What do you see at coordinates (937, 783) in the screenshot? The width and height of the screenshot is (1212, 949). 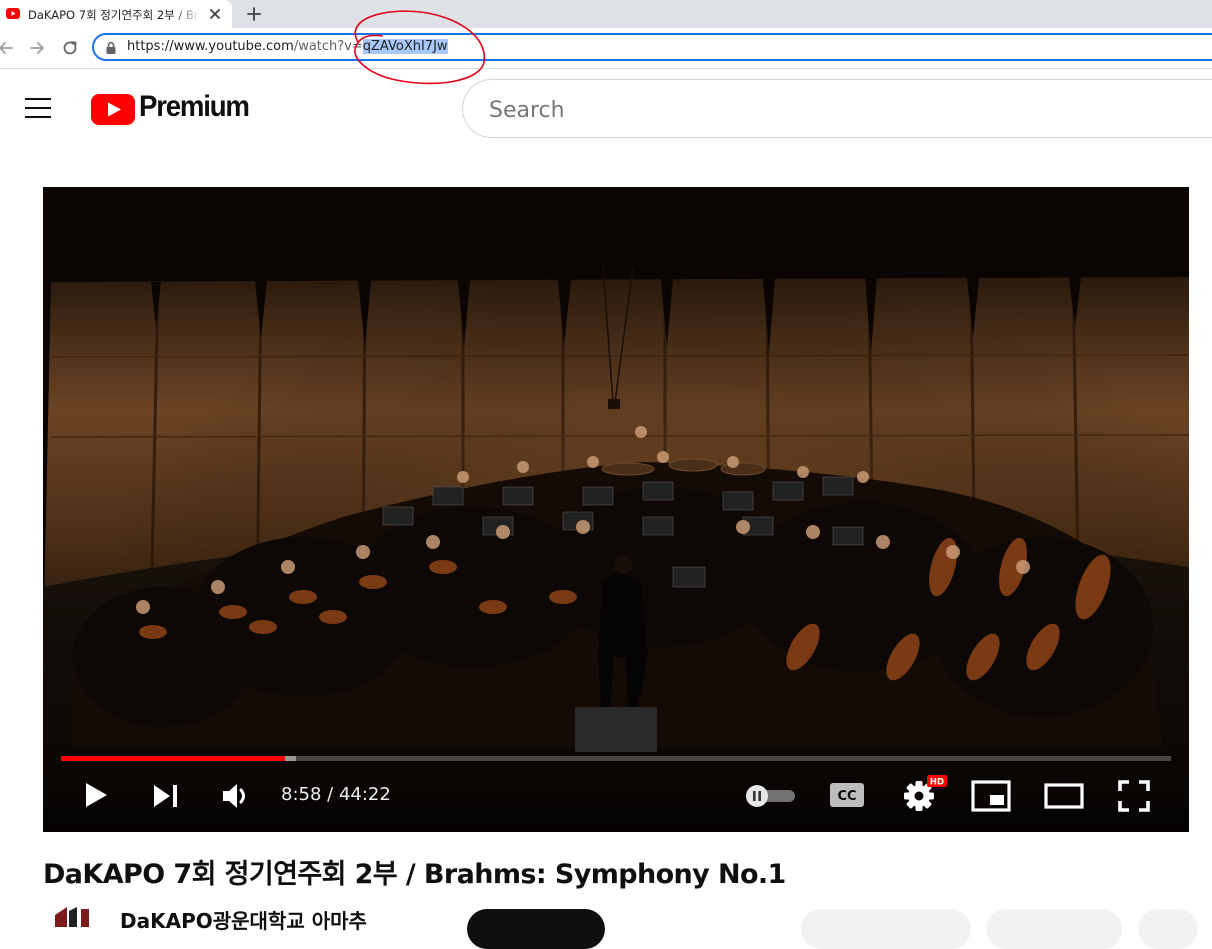 I see `hd-badge: HD` at bounding box center [937, 783].